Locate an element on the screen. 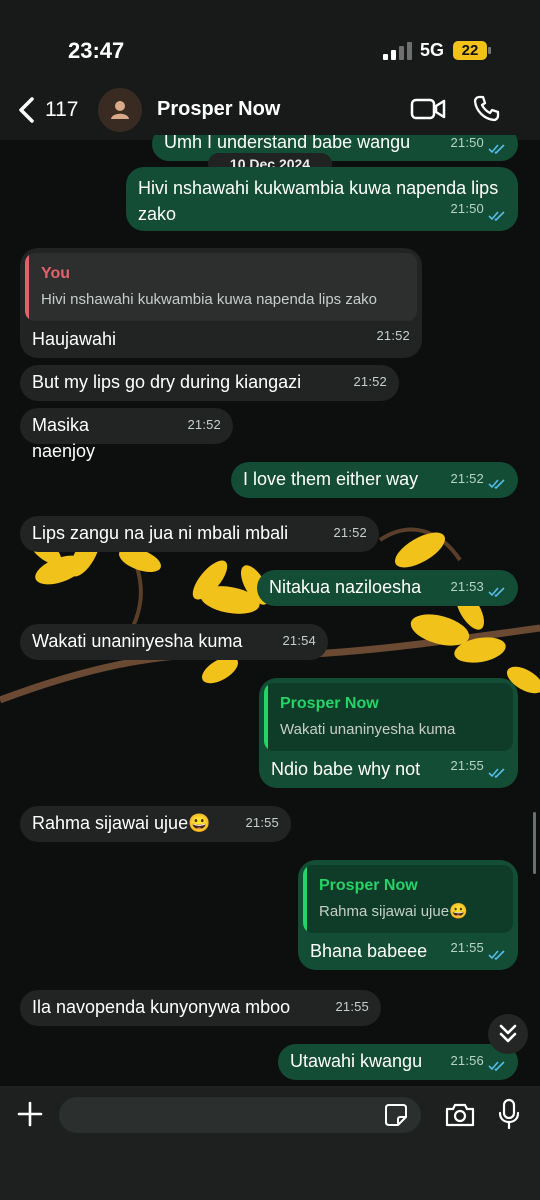  message-bubble: Ila navopenda kunyonywa mboo 21:55 is located at coordinates (200, 1008).